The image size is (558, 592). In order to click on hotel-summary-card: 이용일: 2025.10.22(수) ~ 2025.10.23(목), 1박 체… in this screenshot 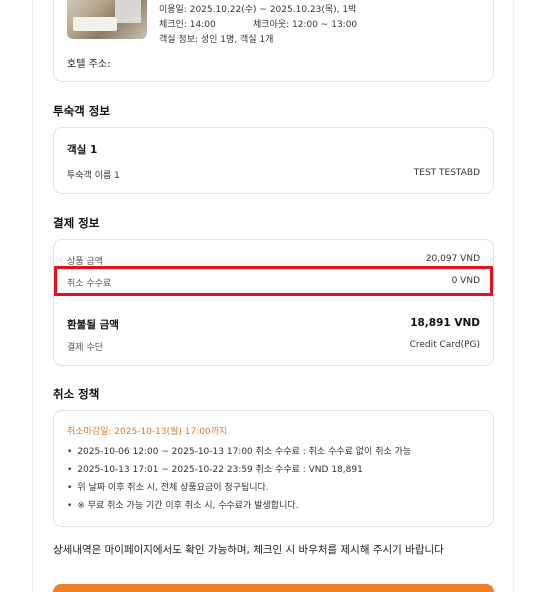, I will do `click(273, 41)`.